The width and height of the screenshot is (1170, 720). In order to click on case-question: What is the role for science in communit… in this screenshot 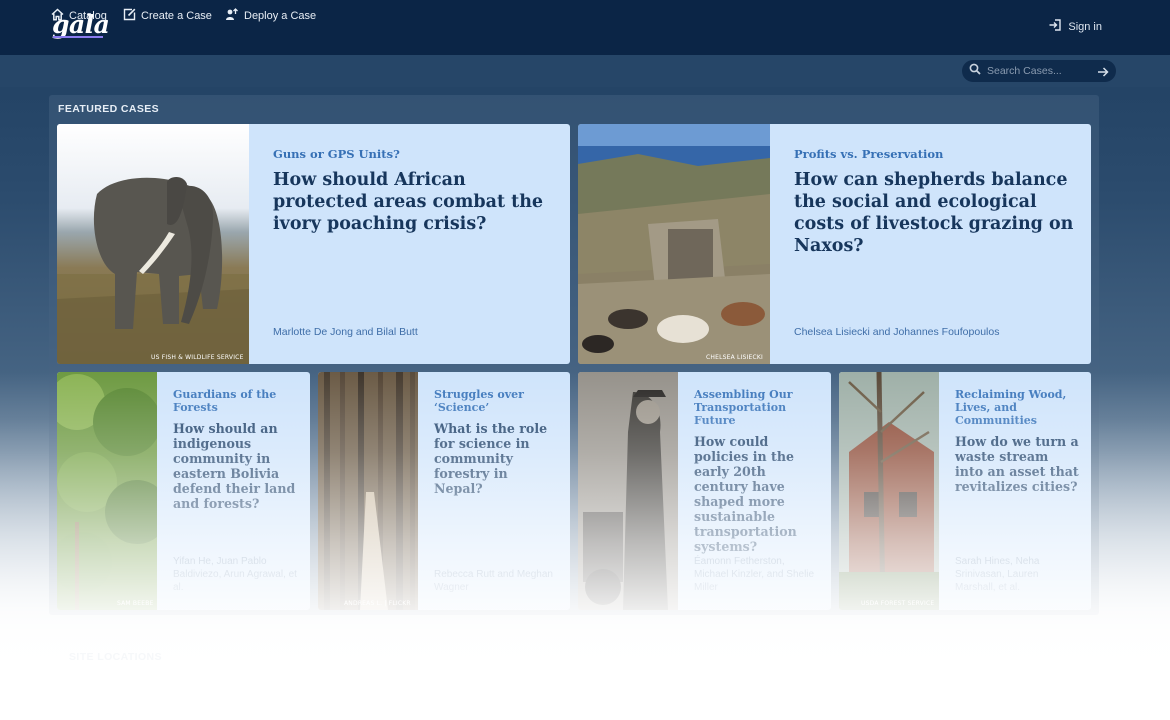, I will do `click(491, 458)`.